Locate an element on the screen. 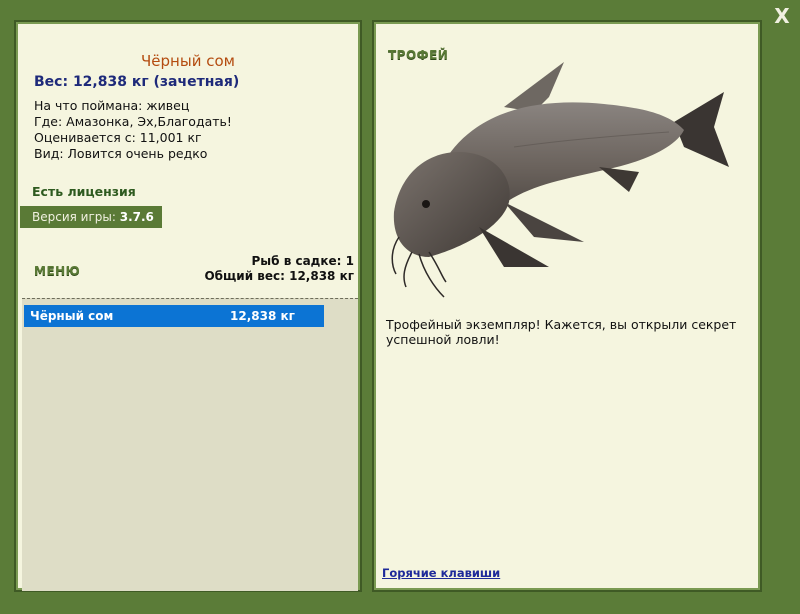 The height and width of the screenshot is (614, 800). location-info: Где: Амазонка, Эх,Благодать! is located at coordinates (133, 121).